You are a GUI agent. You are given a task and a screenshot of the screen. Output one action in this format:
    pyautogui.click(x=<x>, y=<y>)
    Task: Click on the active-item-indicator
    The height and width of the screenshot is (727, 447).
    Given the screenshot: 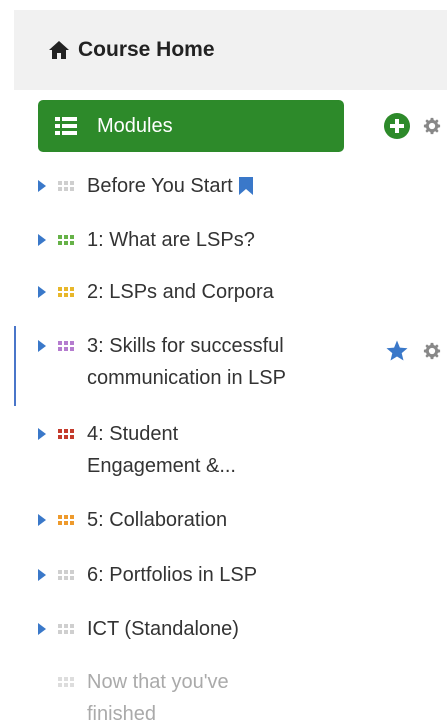 What is the action you would take?
    pyautogui.click(x=15, y=366)
    